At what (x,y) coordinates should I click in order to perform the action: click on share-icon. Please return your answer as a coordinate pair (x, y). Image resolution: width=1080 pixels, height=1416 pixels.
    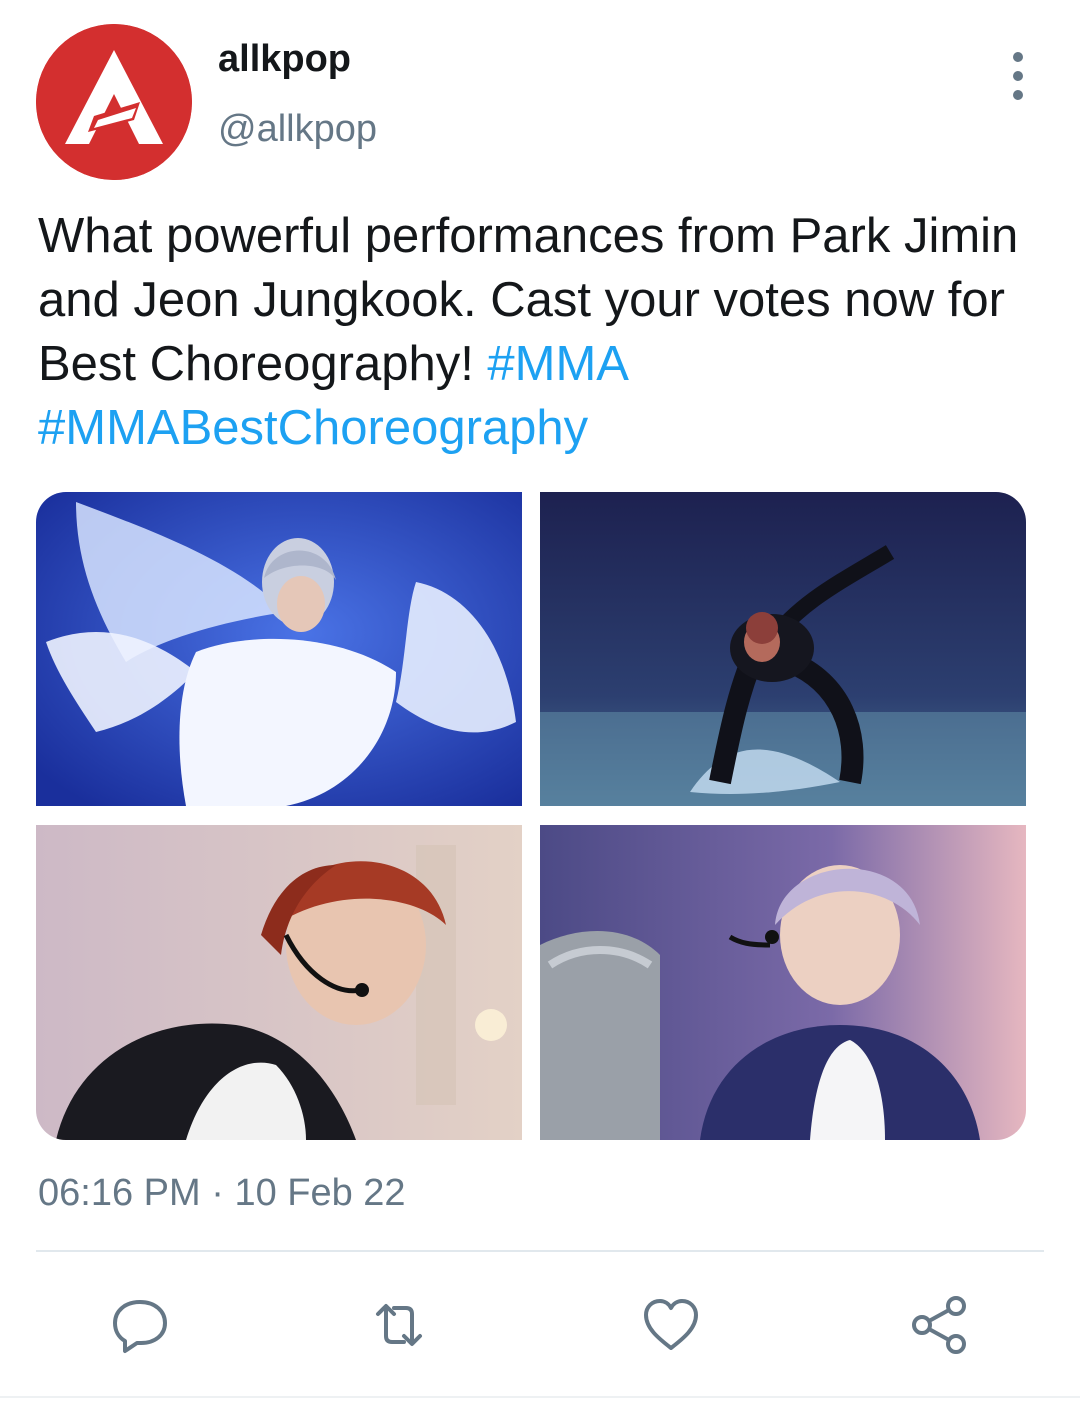
    Looking at the image, I should click on (939, 1325).